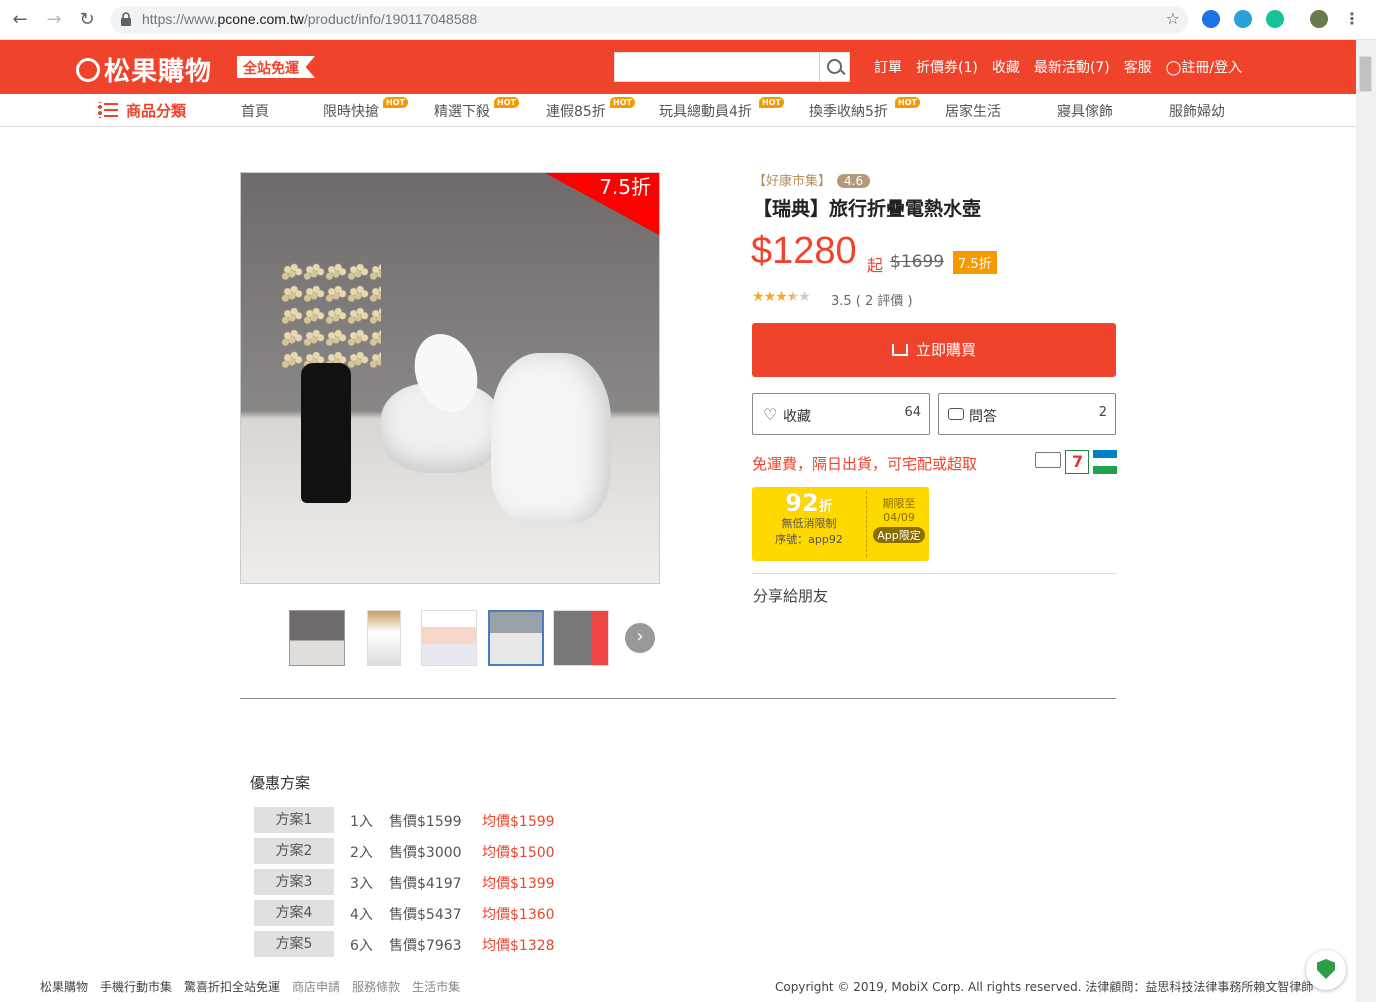 The width and height of the screenshot is (1376, 1002). I want to click on app-only-badge: App限定, so click(899, 535).